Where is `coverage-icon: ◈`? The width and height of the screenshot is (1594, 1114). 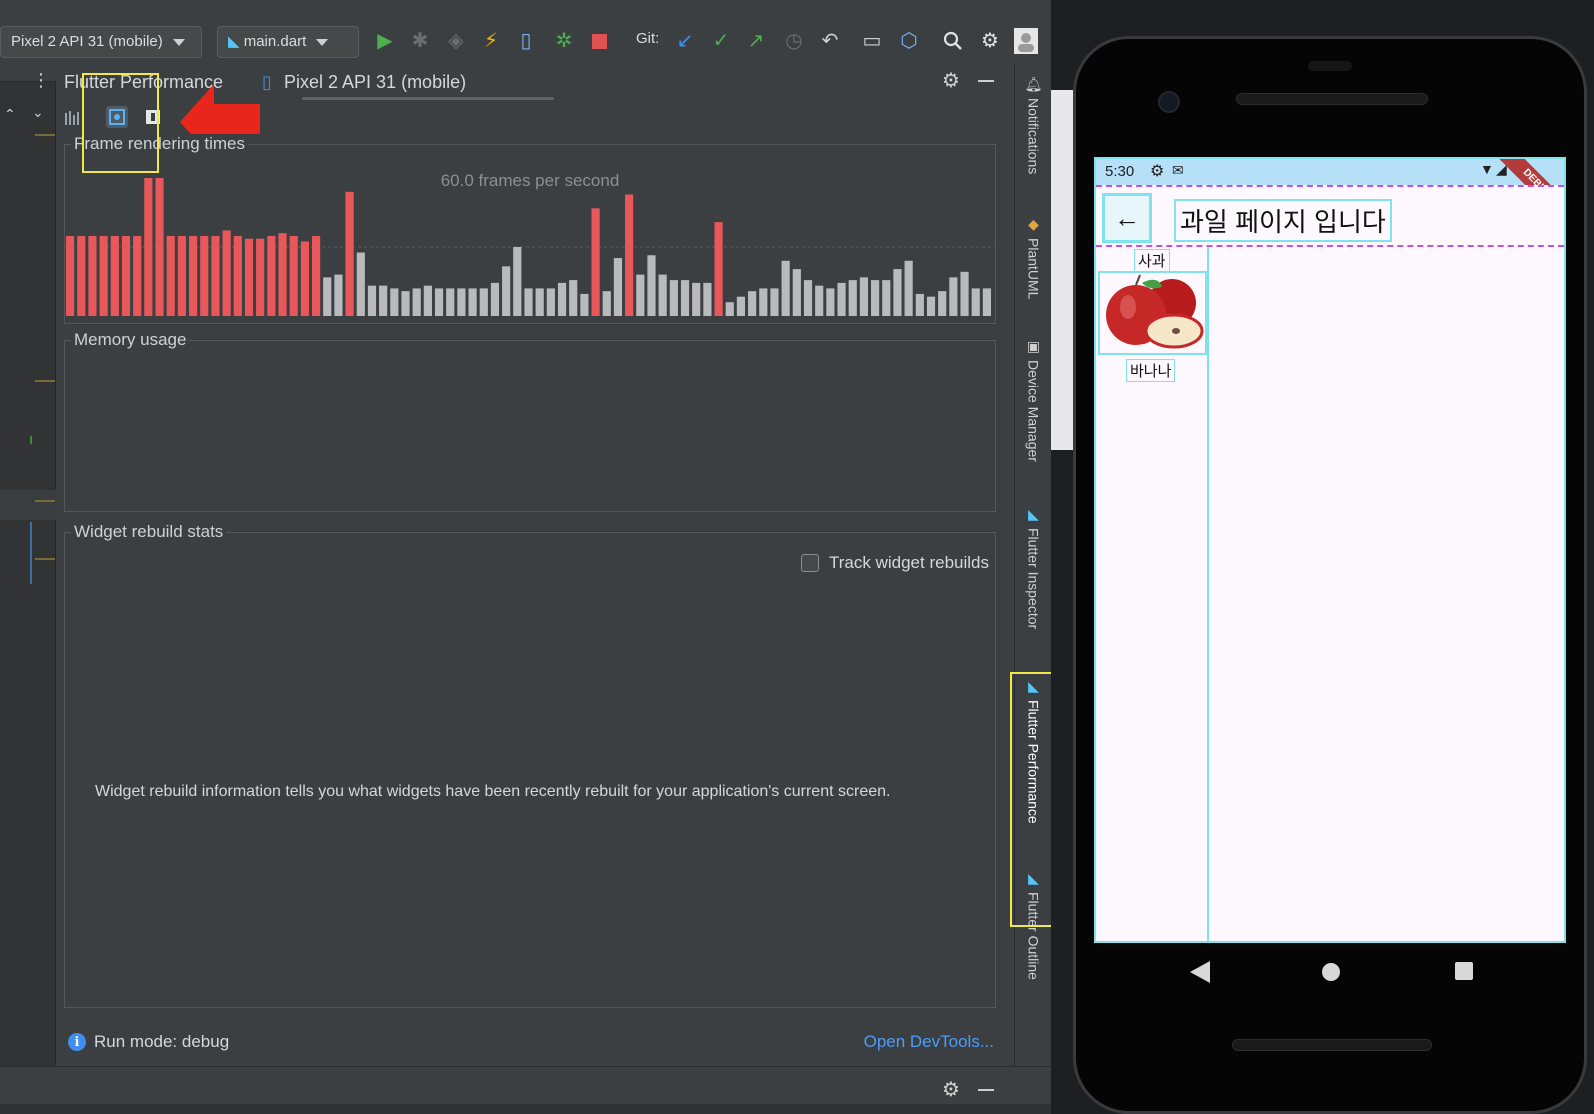
coverage-icon: ◈ is located at coordinates (456, 41).